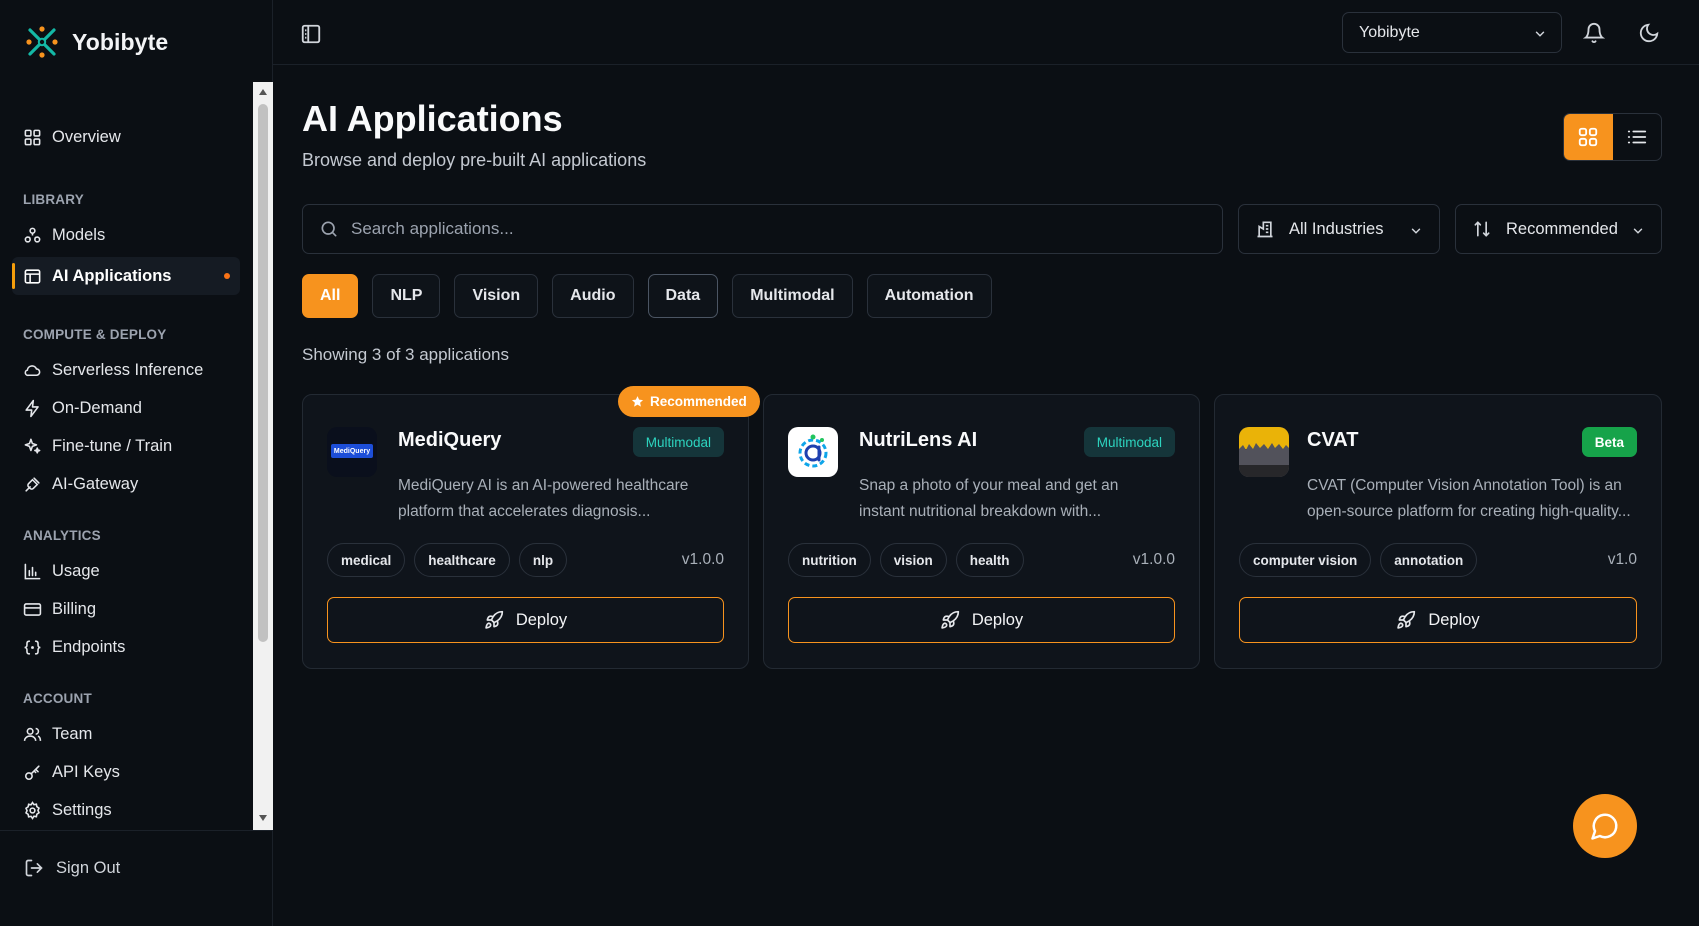 The image size is (1699, 926). Describe the element at coordinates (311, 34) in the screenshot. I see `sidebar-toggle-button` at that location.